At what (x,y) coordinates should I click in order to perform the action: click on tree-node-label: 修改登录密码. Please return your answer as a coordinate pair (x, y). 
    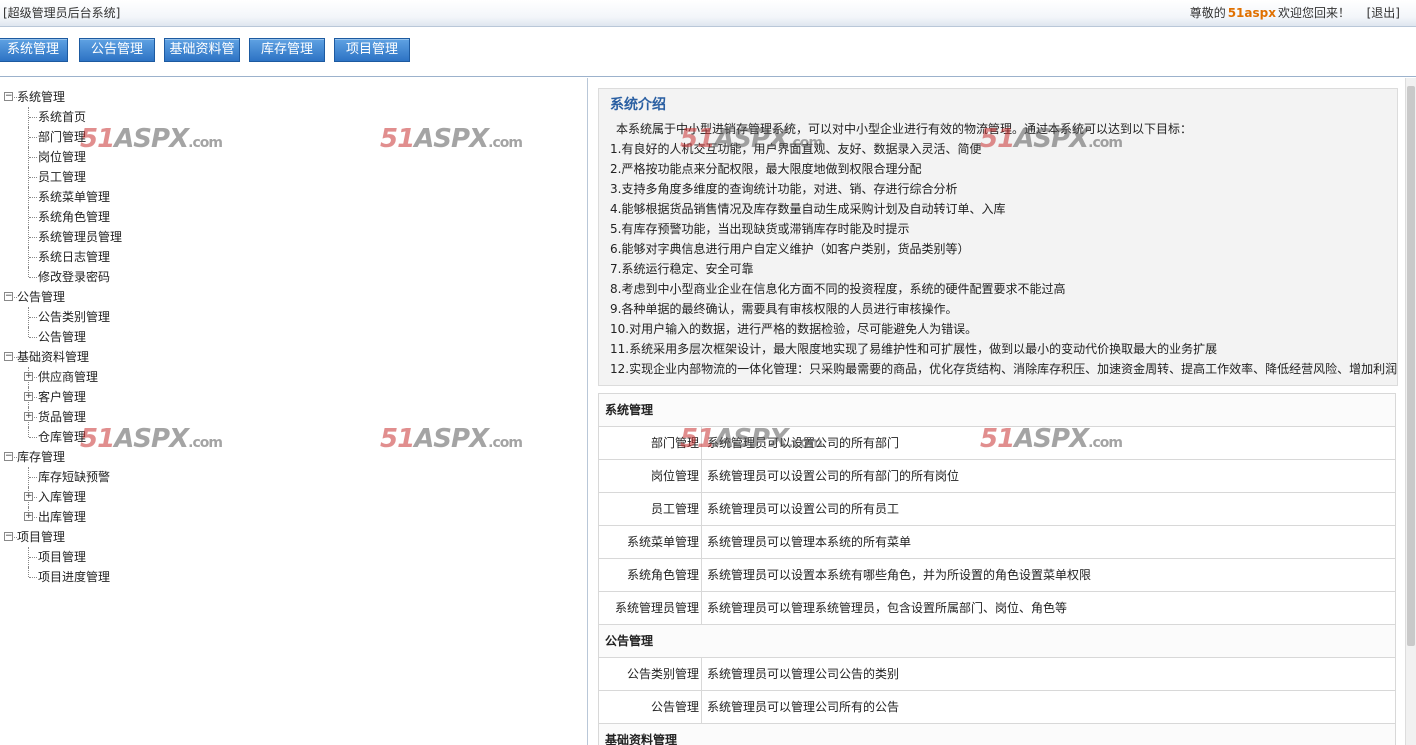
    Looking at the image, I should click on (74, 277).